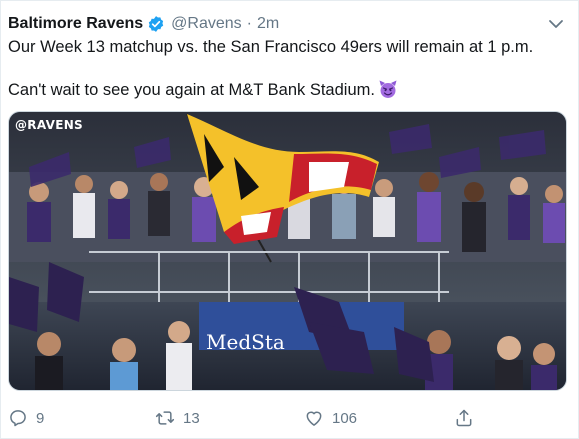 The width and height of the screenshot is (579, 439). What do you see at coordinates (165, 418) in the screenshot?
I see `retweet-icon` at bounding box center [165, 418].